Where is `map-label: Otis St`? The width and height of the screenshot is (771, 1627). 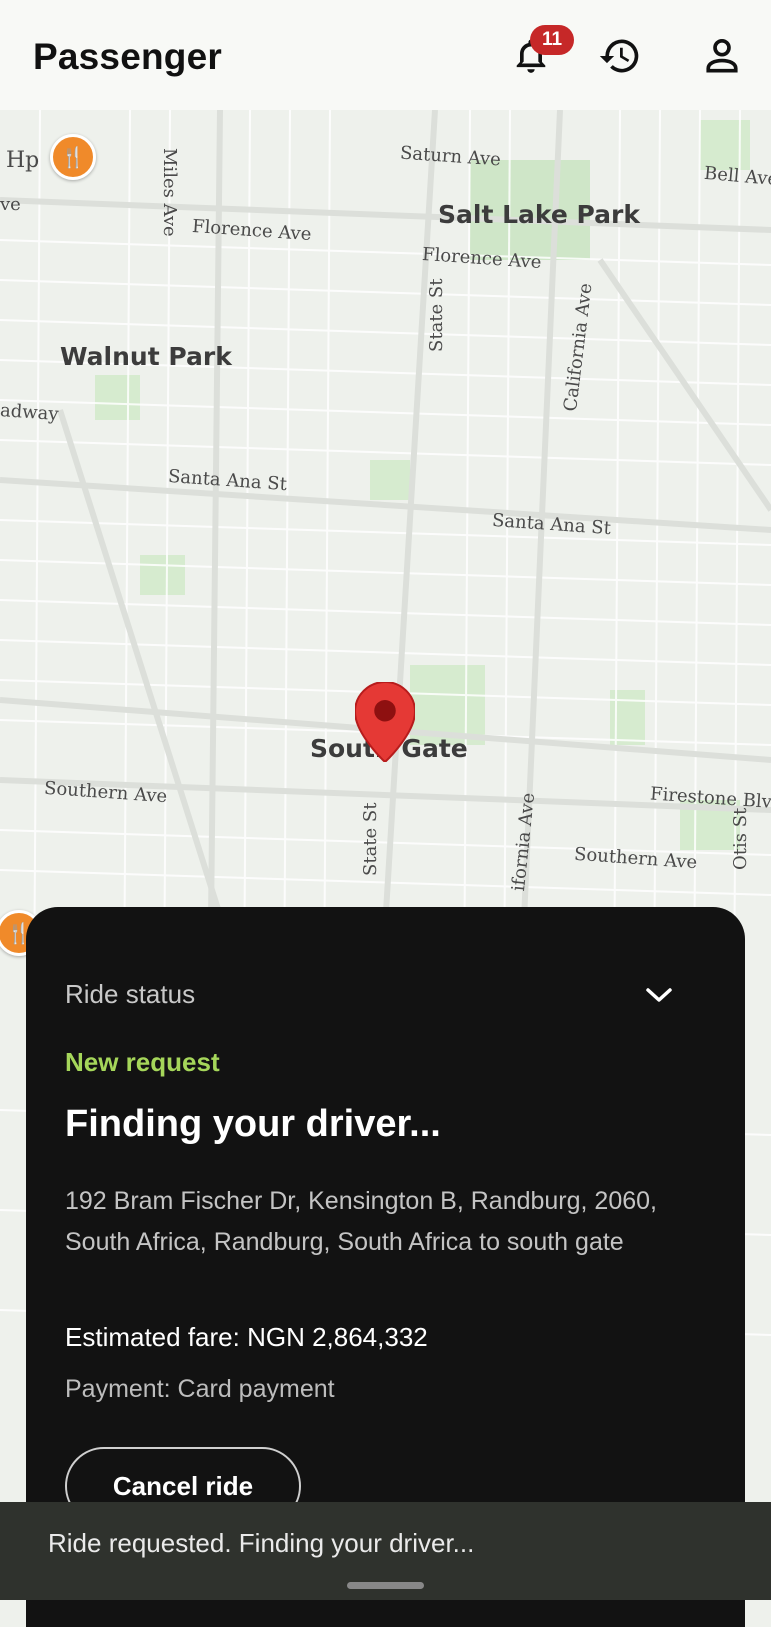 map-label: Otis St is located at coordinates (740, 838).